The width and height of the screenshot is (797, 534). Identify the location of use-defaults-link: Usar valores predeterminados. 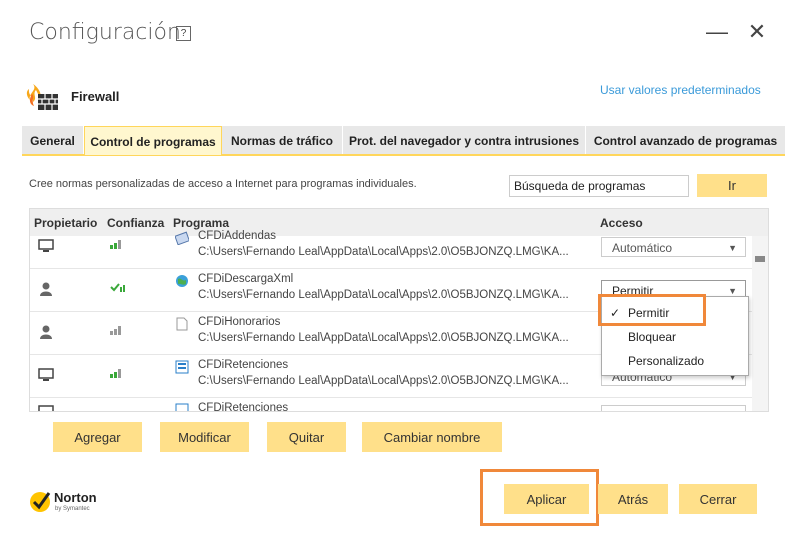
(680, 90).